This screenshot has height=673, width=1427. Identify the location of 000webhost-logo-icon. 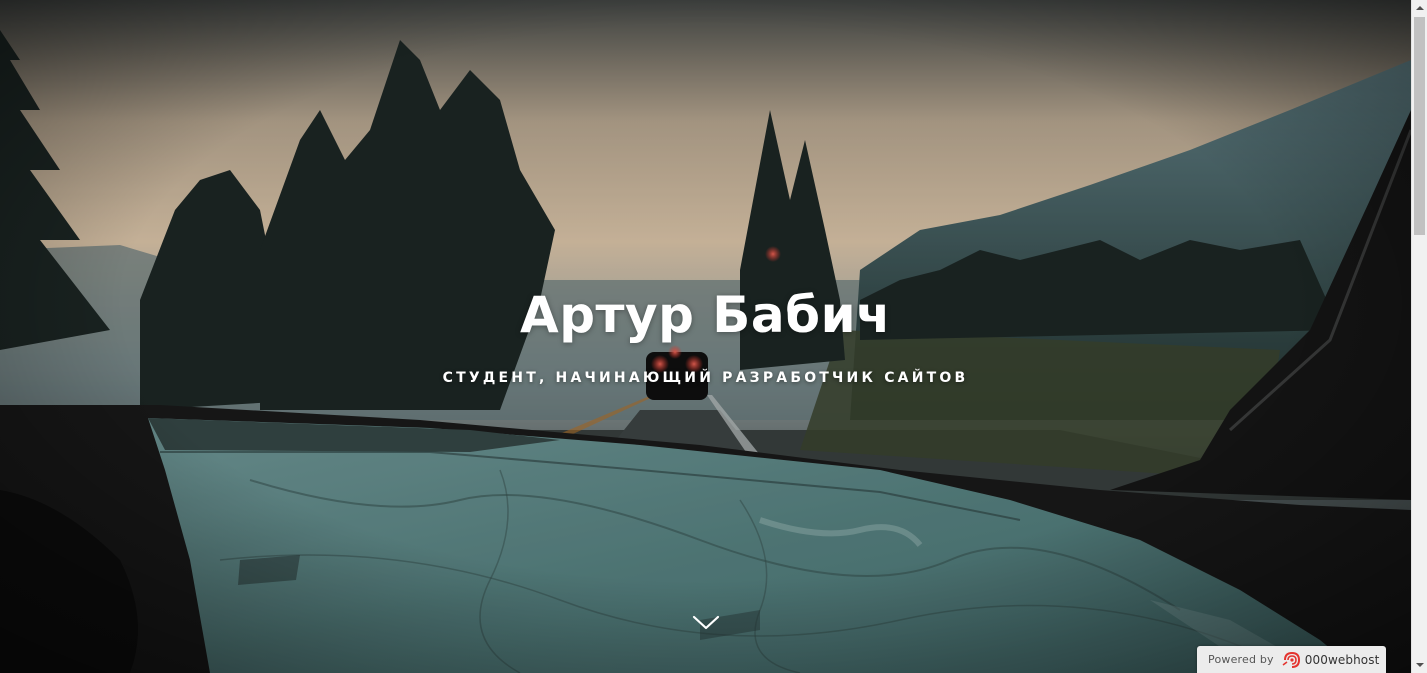
(1291, 659).